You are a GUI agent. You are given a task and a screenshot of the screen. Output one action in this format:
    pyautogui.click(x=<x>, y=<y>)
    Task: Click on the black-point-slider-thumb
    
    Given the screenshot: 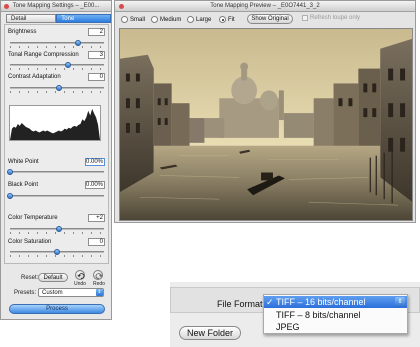 What is the action you would take?
    pyautogui.click(x=10, y=196)
    